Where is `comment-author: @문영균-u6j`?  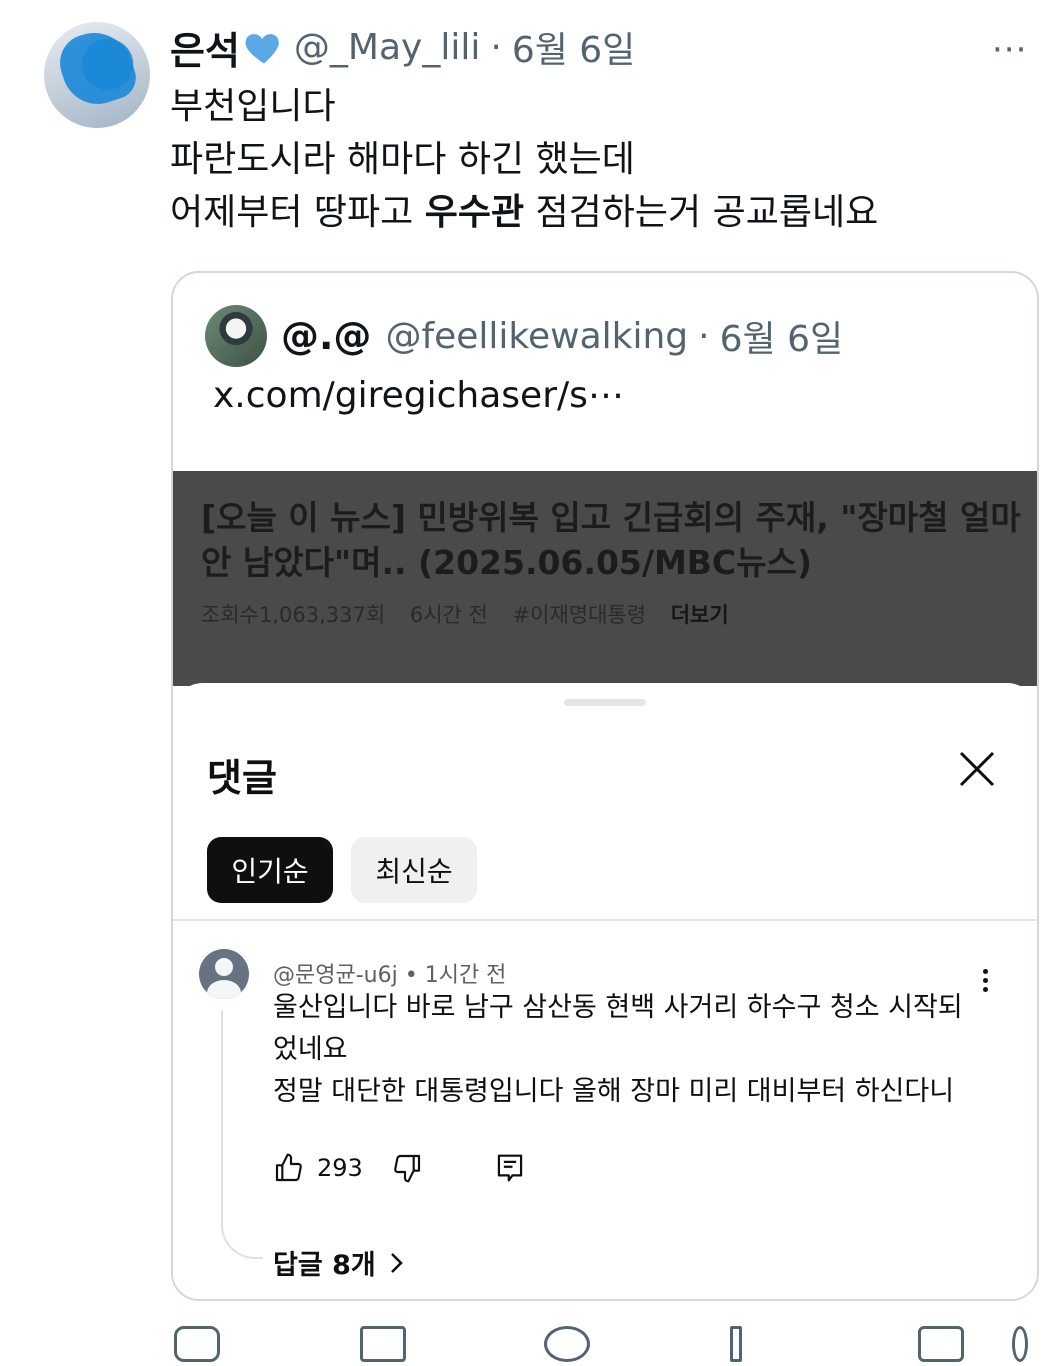 comment-author: @문영균-u6j is located at coordinates (335, 975).